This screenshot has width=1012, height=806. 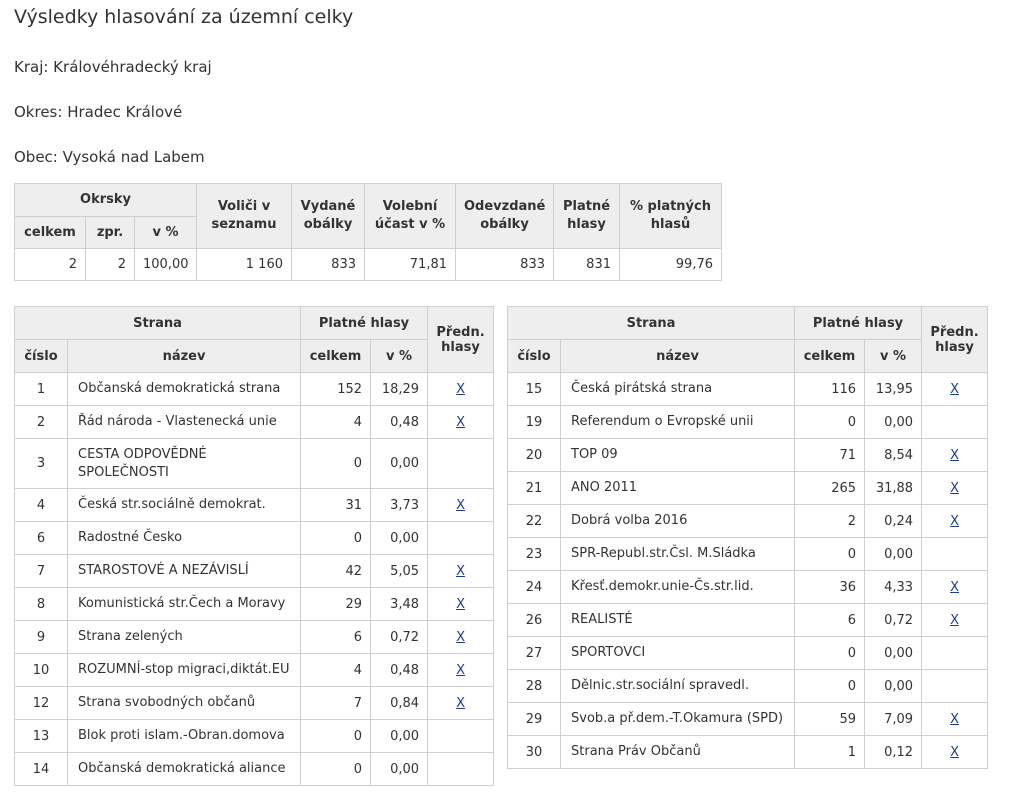 I want to click on value-okrsky-pct: 100,00, so click(x=165, y=264).